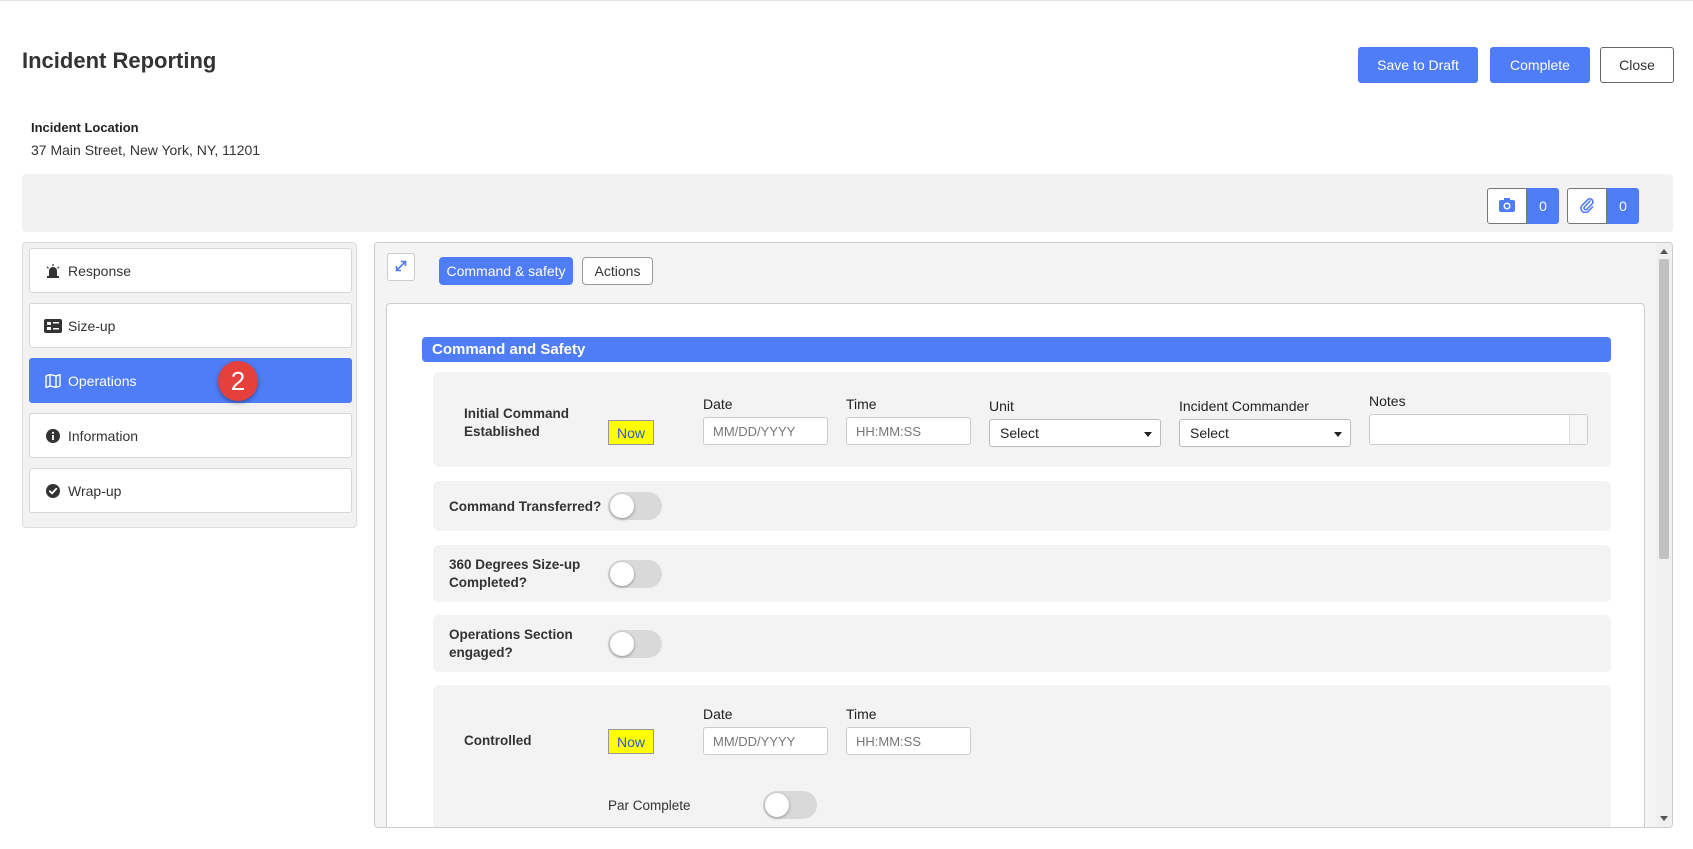 Image resolution: width=1693 pixels, height=849 pixels. Describe the element at coordinates (635, 644) in the screenshot. I see `operations-engaged-toggle` at that location.